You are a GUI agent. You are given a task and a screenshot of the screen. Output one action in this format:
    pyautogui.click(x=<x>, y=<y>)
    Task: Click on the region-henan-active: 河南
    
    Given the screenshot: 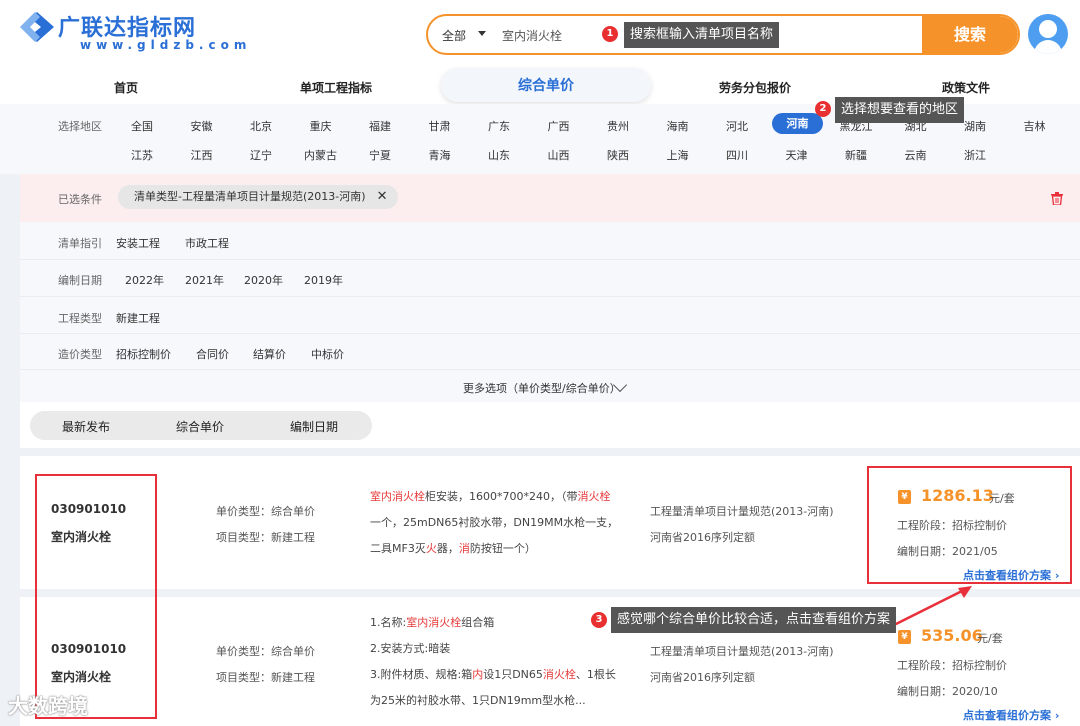 What is the action you would take?
    pyautogui.click(x=797, y=123)
    